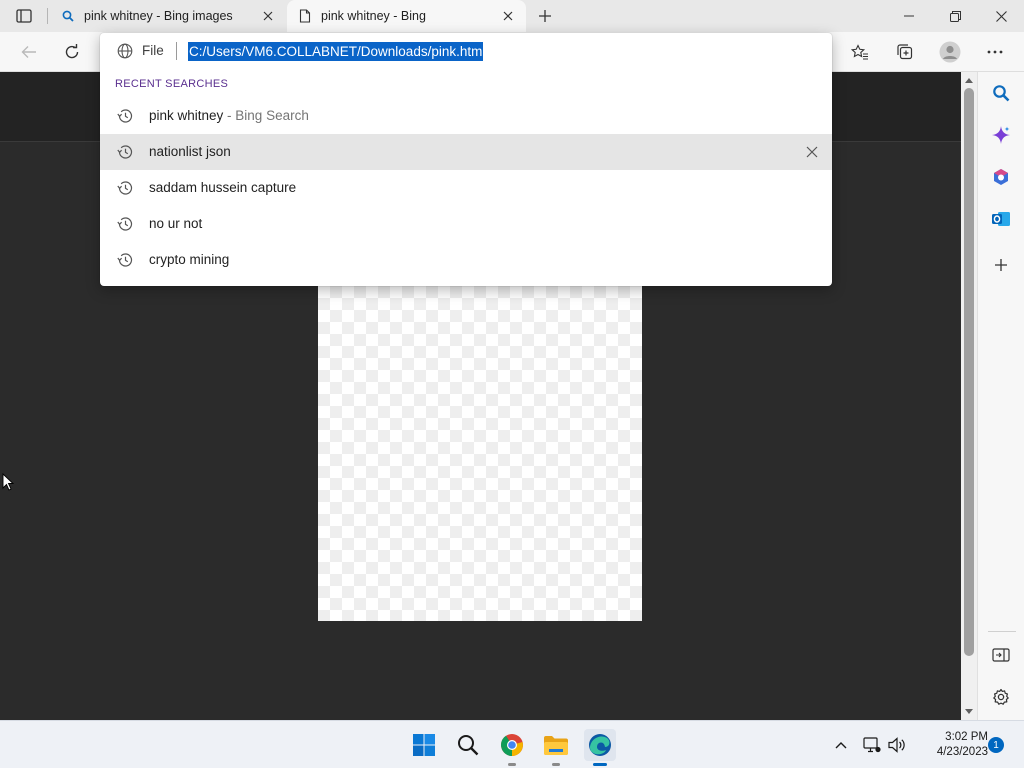 The height and width of the screenshot is (768, 1024). Describe the element at coordinates (969, 712) in the screenshot. I see `scroll-down-icon` at that location.